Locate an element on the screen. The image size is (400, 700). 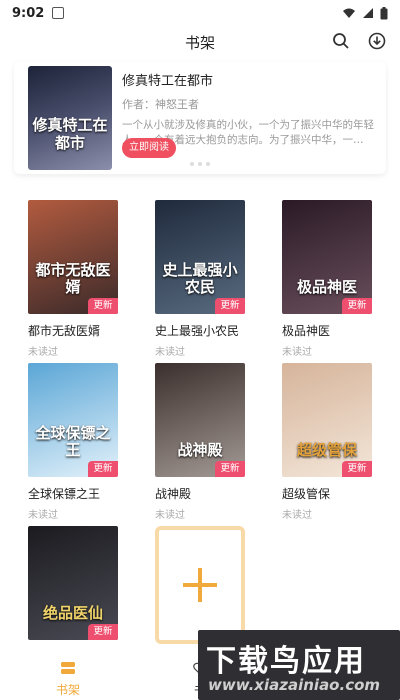
book-cover-title: 全球保镖之王 is located at coordinates (73, 441).